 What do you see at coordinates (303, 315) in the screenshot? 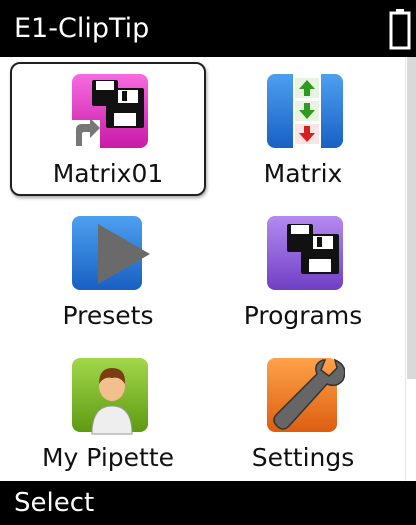
I see `tile-label: Programs` at bounding box center [303, 315].